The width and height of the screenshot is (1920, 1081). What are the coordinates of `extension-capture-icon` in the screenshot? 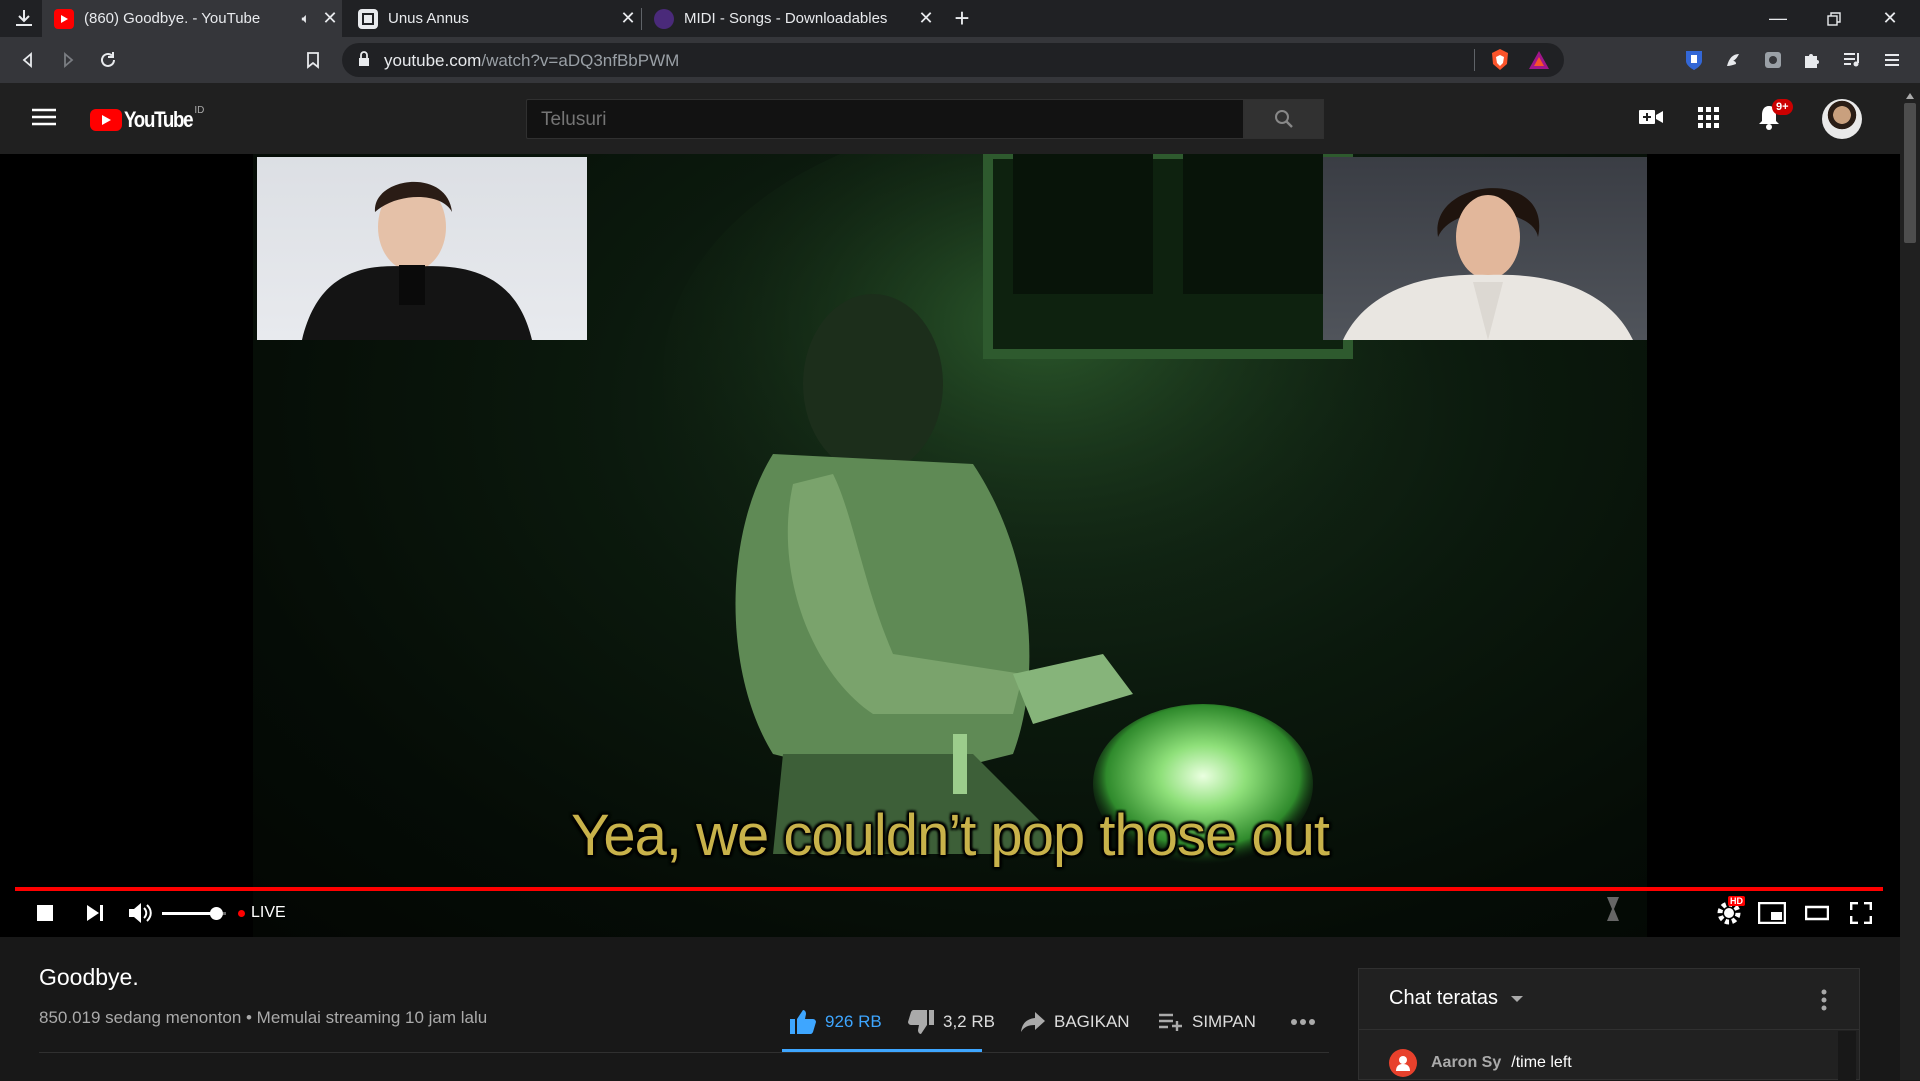 It's located at (1773, 60).